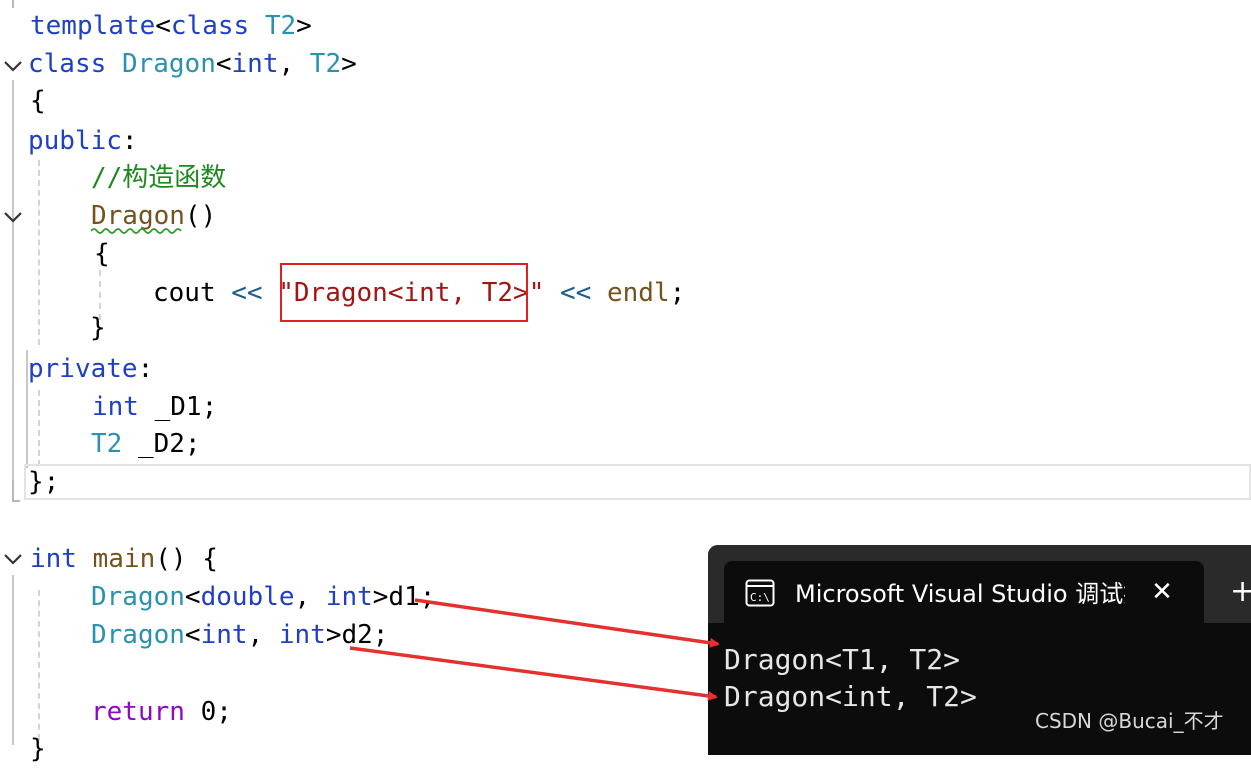 This screenshot has width=1251, height=768. Describe the element at coordinates (39, 428) in the screenshot. I see `indent-guide-private` at that location.